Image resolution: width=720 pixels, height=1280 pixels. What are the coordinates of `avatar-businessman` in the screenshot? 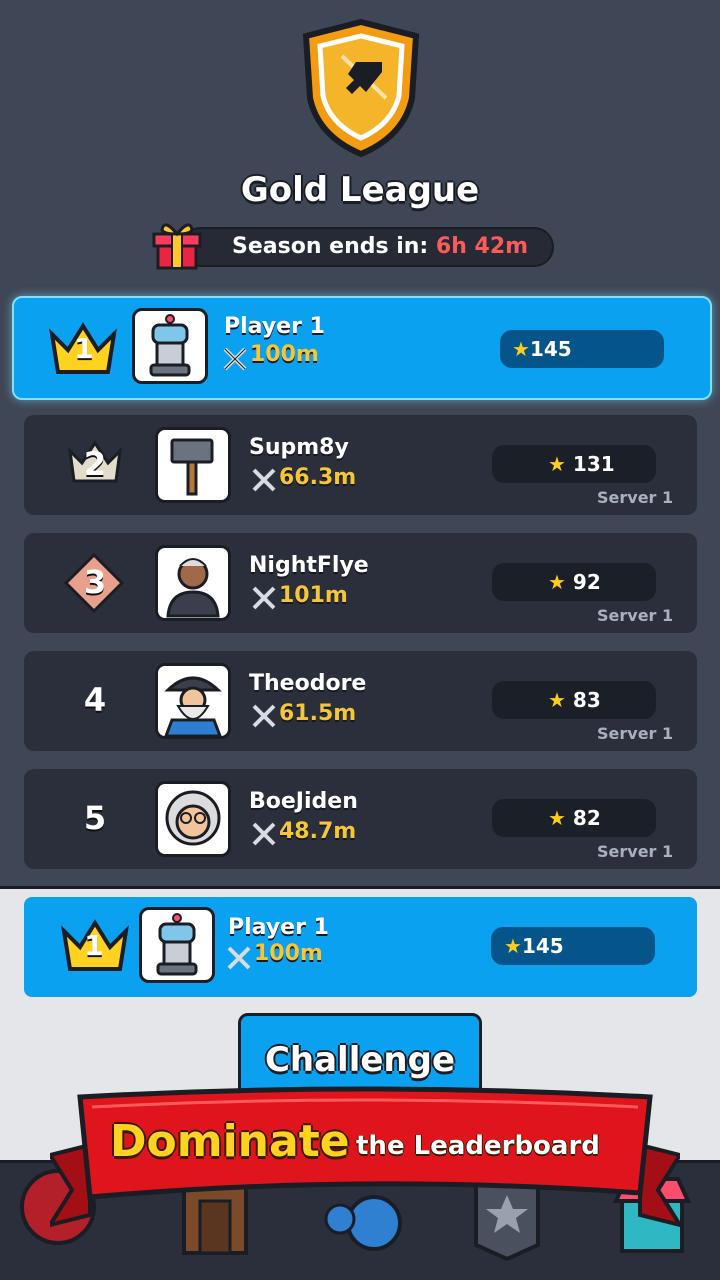 It's located at (193, 583).